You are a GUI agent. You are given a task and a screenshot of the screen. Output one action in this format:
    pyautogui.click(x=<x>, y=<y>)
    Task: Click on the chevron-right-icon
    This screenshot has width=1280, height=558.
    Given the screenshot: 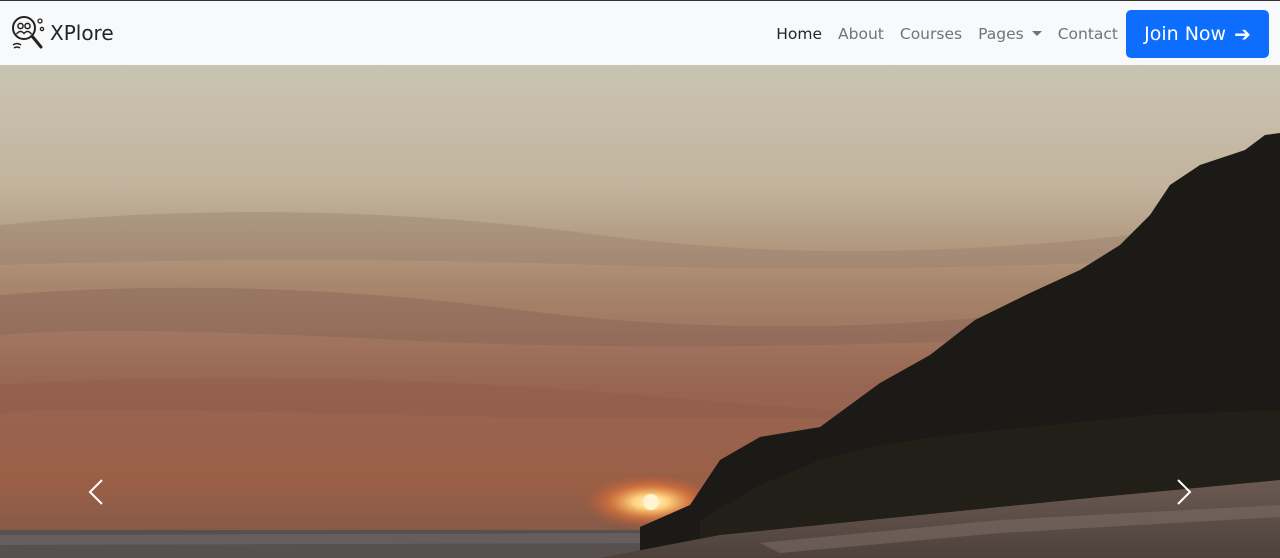 What is the action you would take?
    pyautogui.click(x=1184, y=492)
    